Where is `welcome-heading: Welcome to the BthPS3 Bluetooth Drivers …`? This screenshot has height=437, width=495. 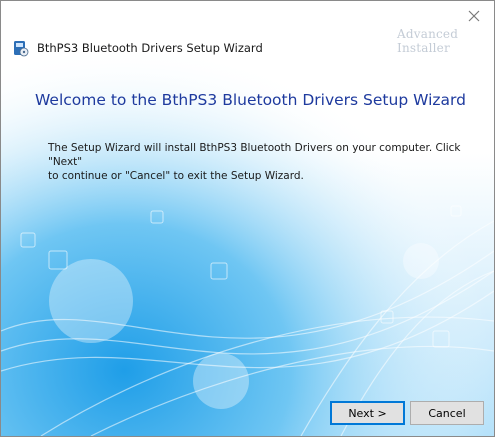
welcome-heading: Welcome to the BthPS3 Bluetooth Drivers … is located at coordinates (250, 100).